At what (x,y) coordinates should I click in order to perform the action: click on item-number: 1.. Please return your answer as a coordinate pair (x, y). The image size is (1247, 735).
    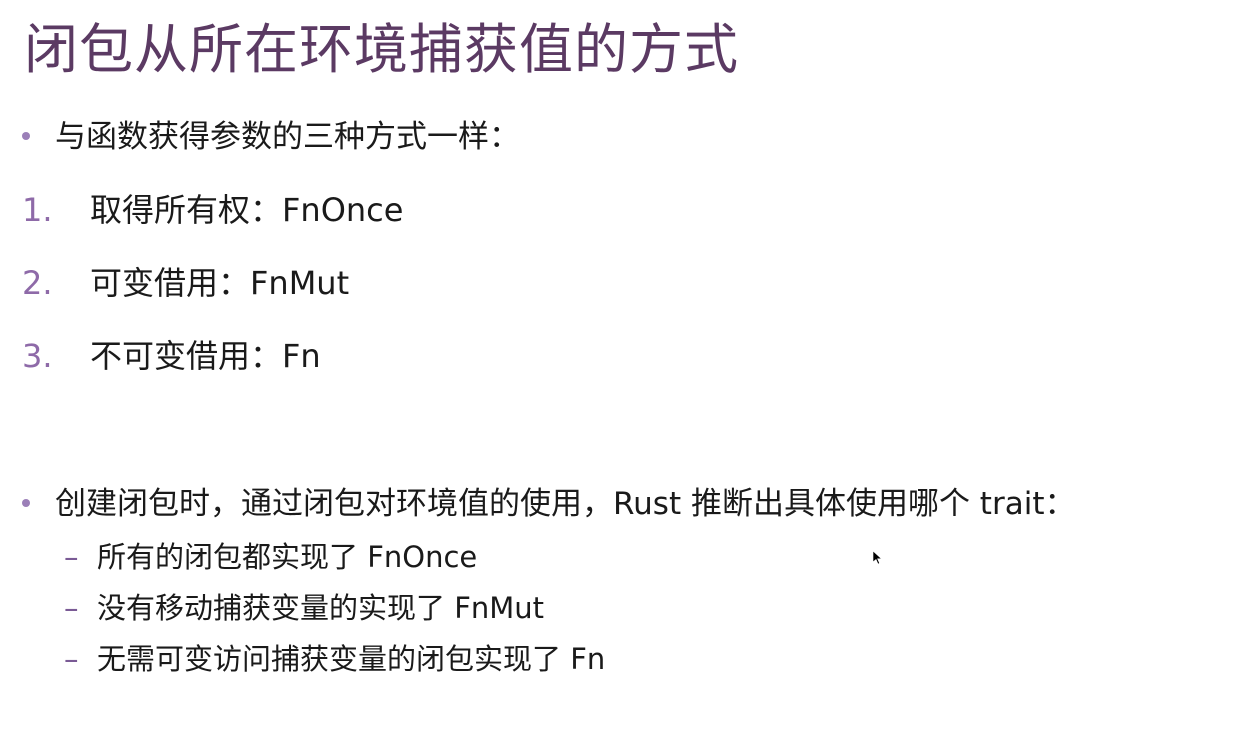
    Looking at the image, I should click on (37, 210).